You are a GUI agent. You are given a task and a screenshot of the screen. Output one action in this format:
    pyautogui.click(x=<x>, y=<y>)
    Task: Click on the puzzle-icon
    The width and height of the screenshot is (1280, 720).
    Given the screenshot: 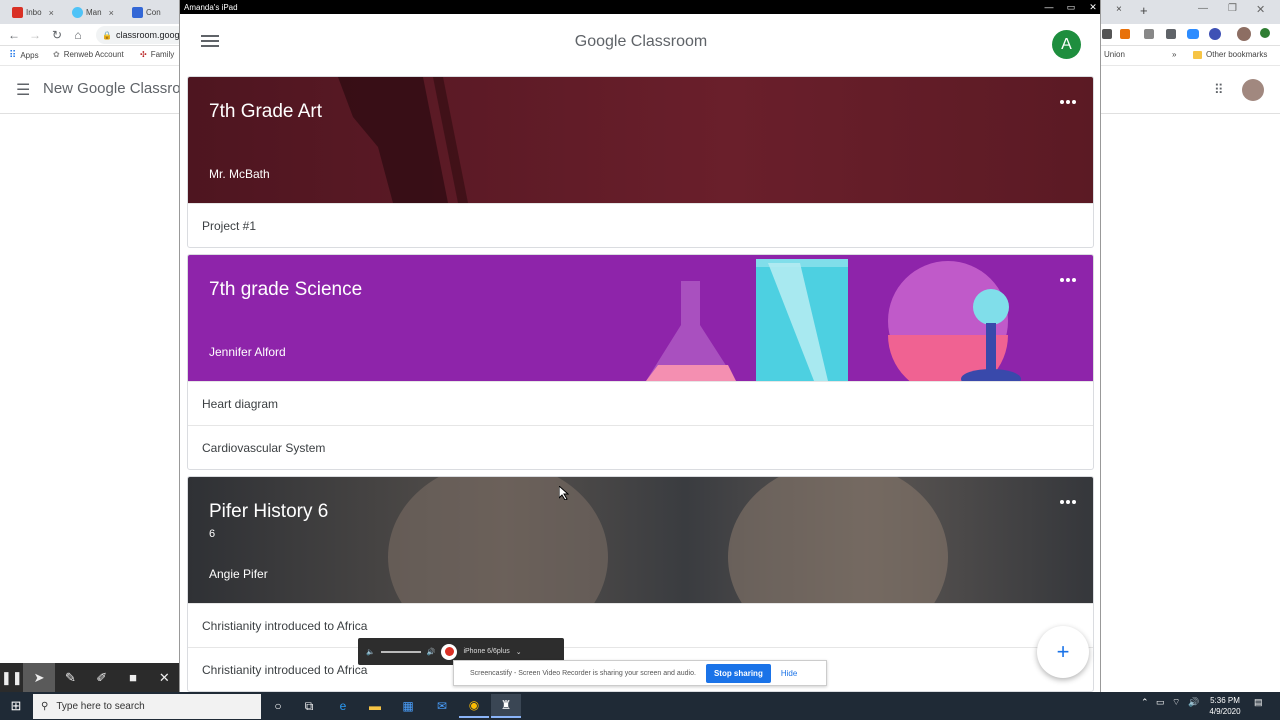 What is the action you would take?
    pyautogui.click(x=1171, y=34)
    